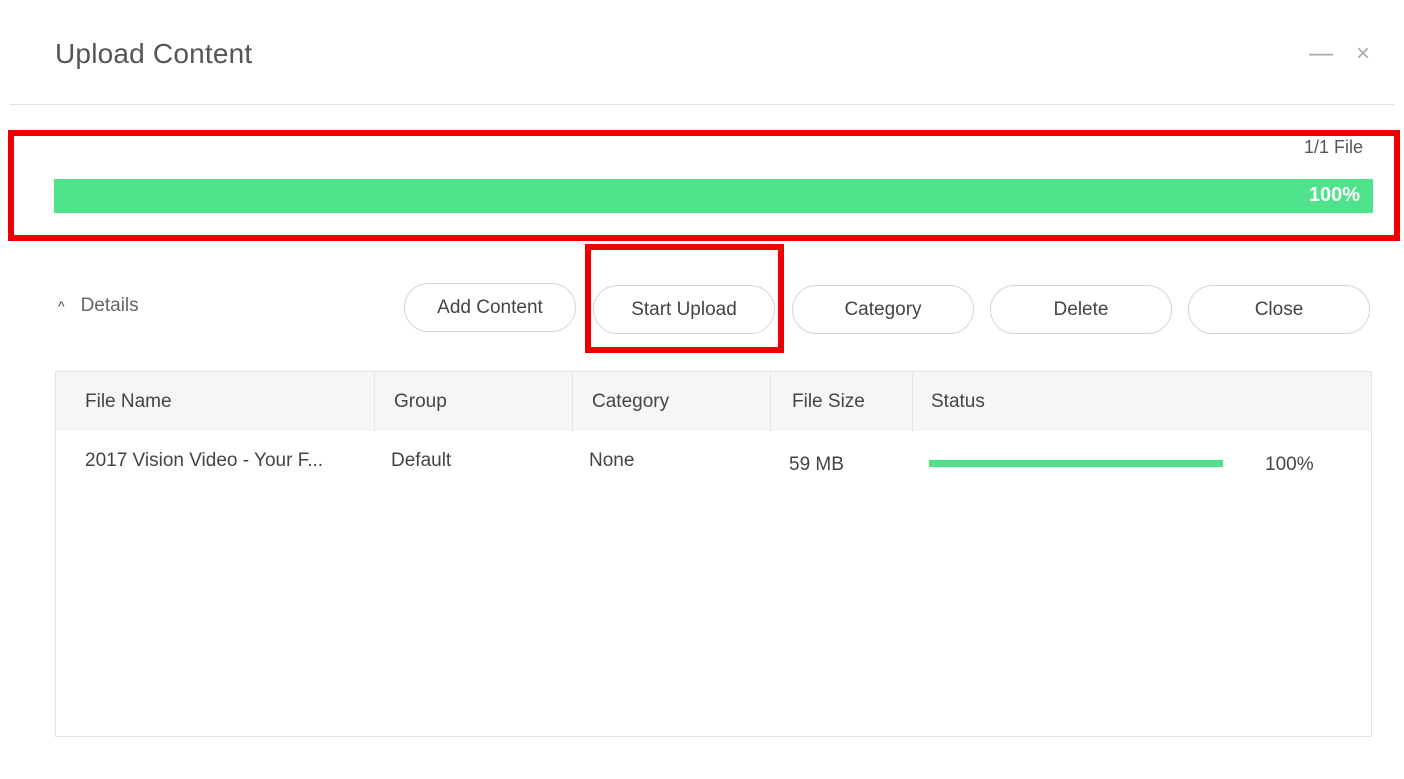 The width and height of the screenshot is (1404, 779). I want to click on cell-status-percent: 100%, so click(1289, 464).